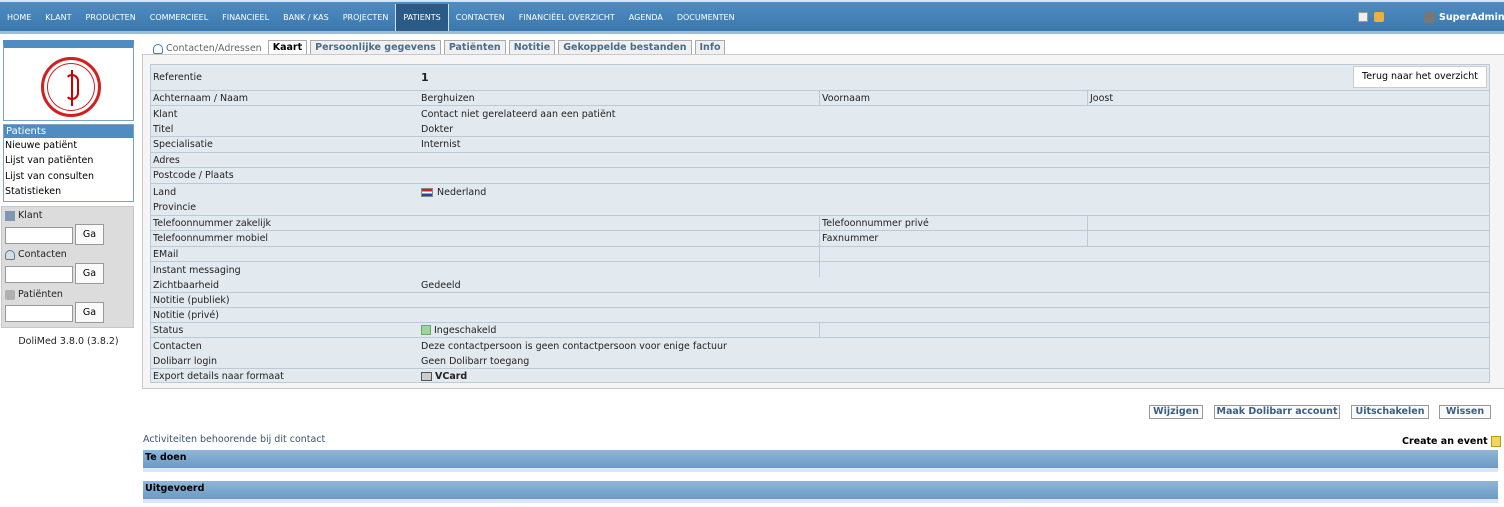  Describe the element at coordinates (375, 47) in the screenshot. I see `tab-personal-data: Persoonlijke gegevens` at that location.